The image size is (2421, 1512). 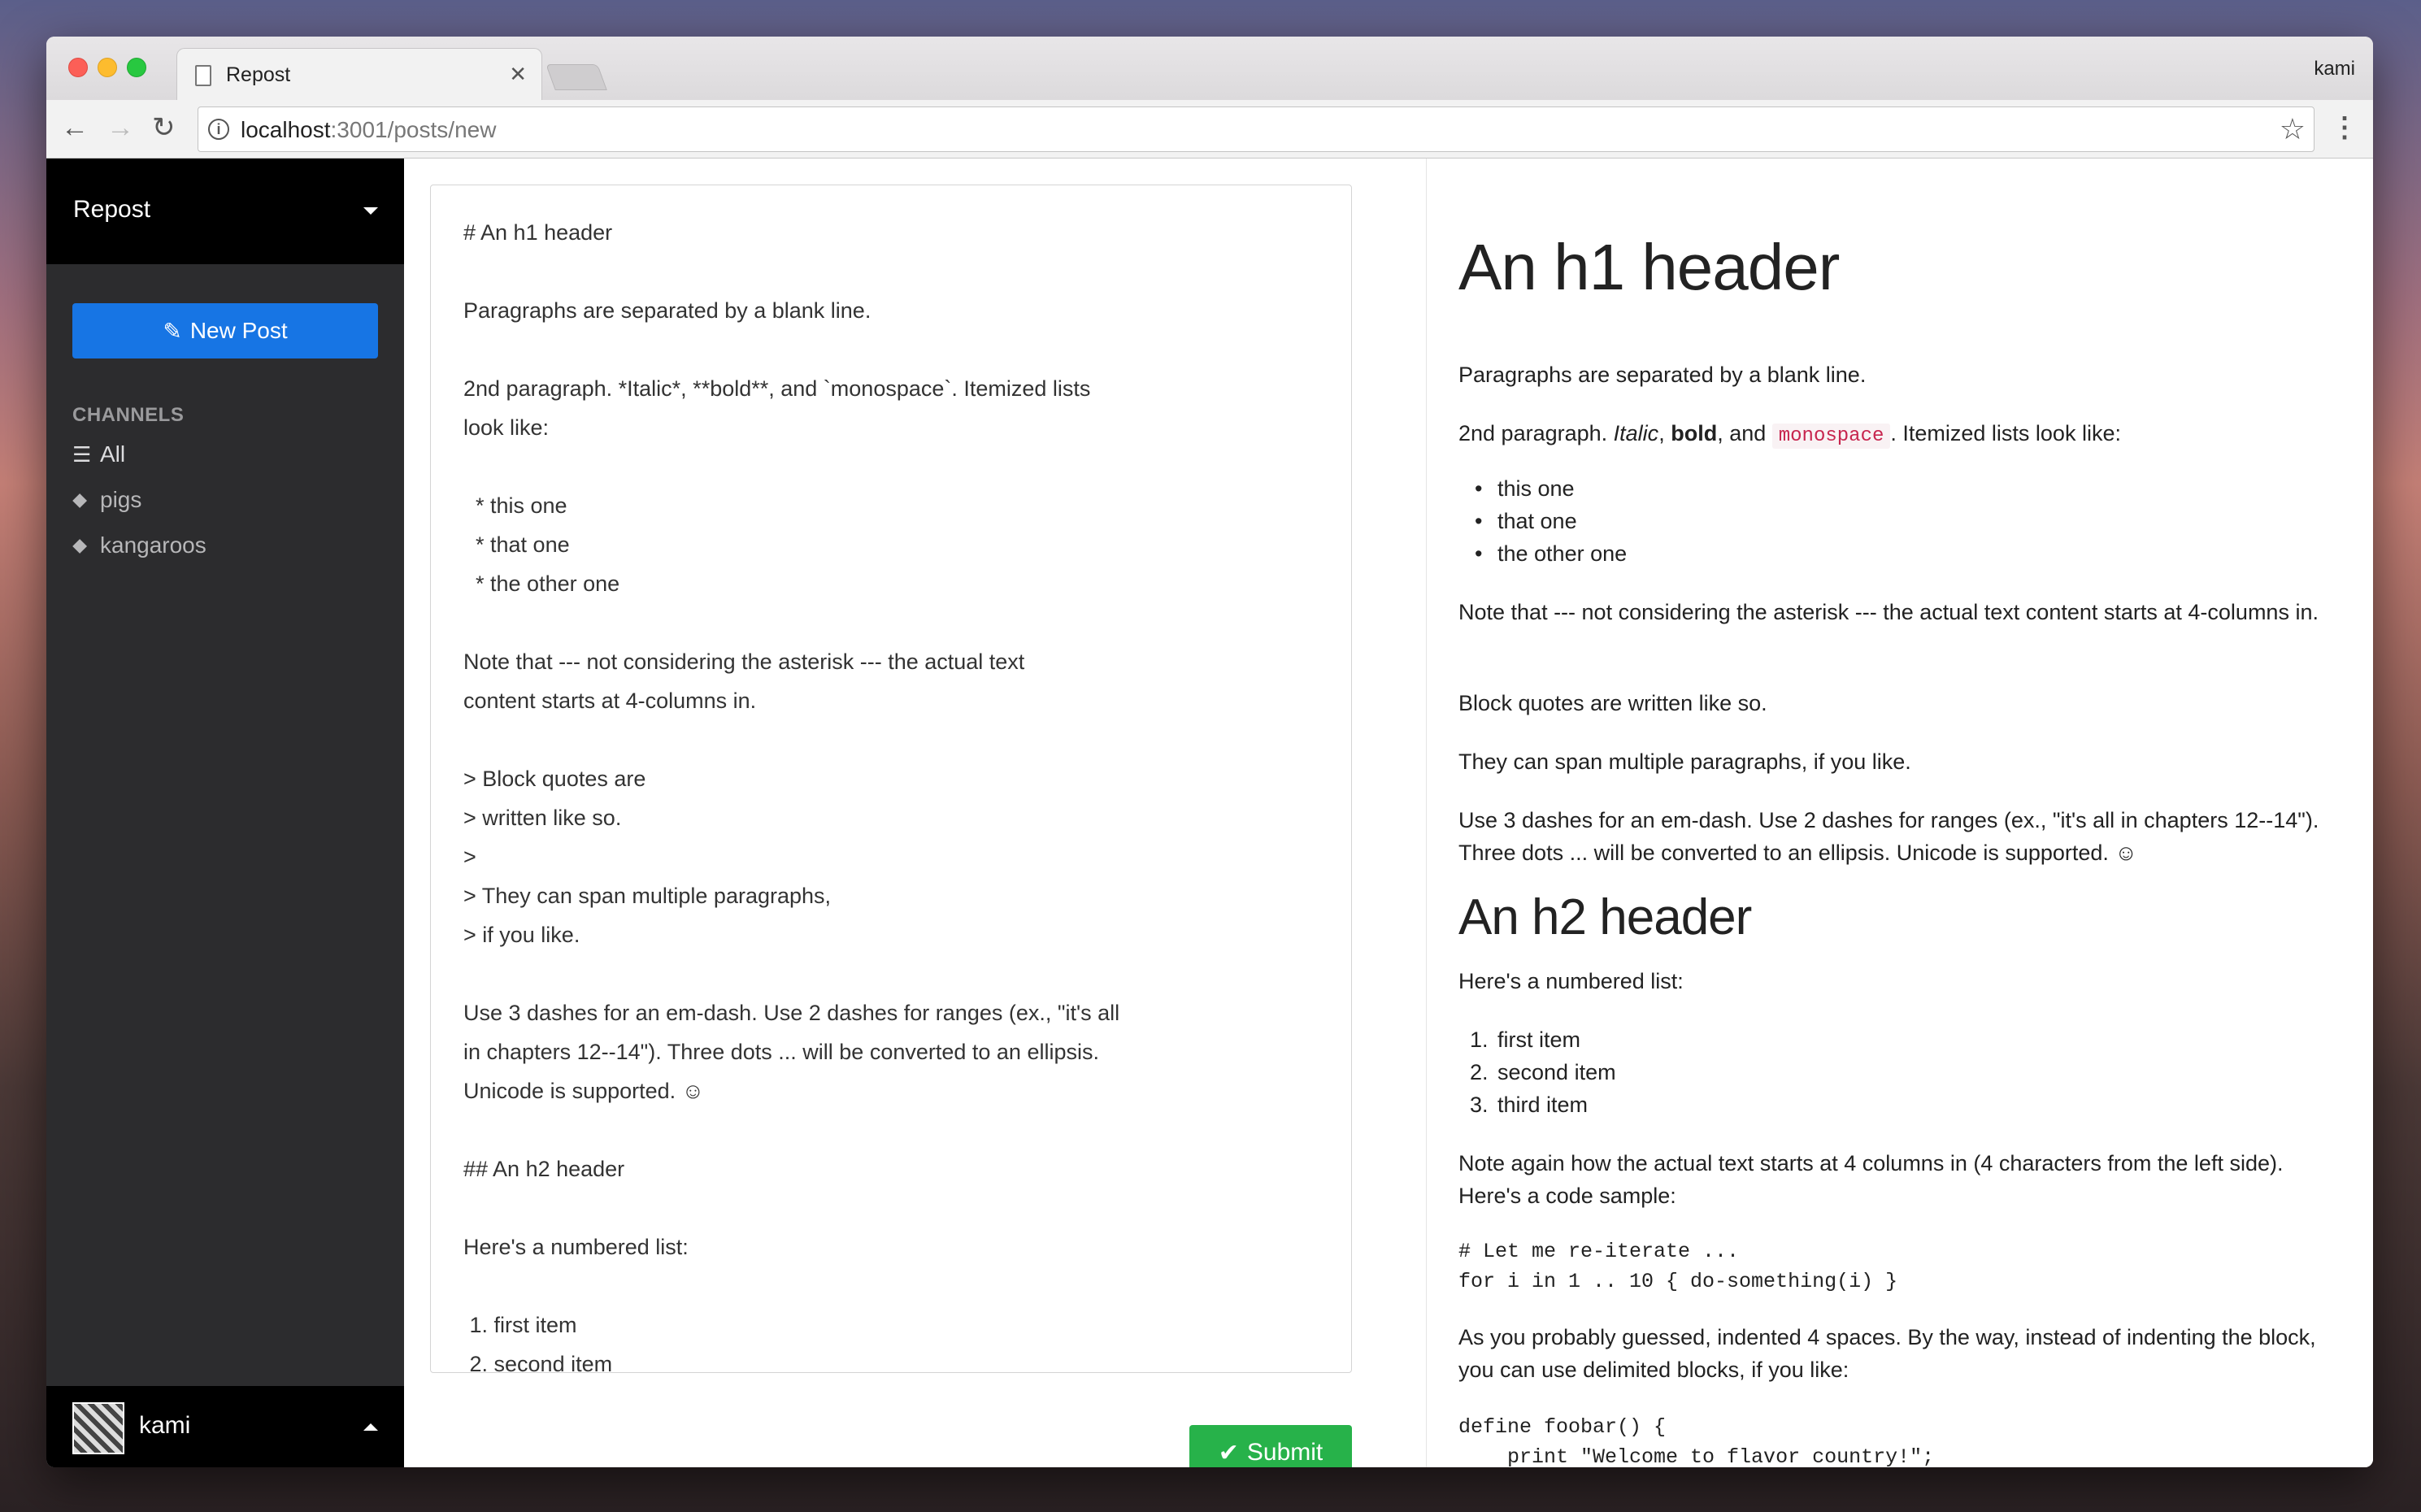 I want to click on editor-line: ## An h2 header, so click(x=544, y=1169).